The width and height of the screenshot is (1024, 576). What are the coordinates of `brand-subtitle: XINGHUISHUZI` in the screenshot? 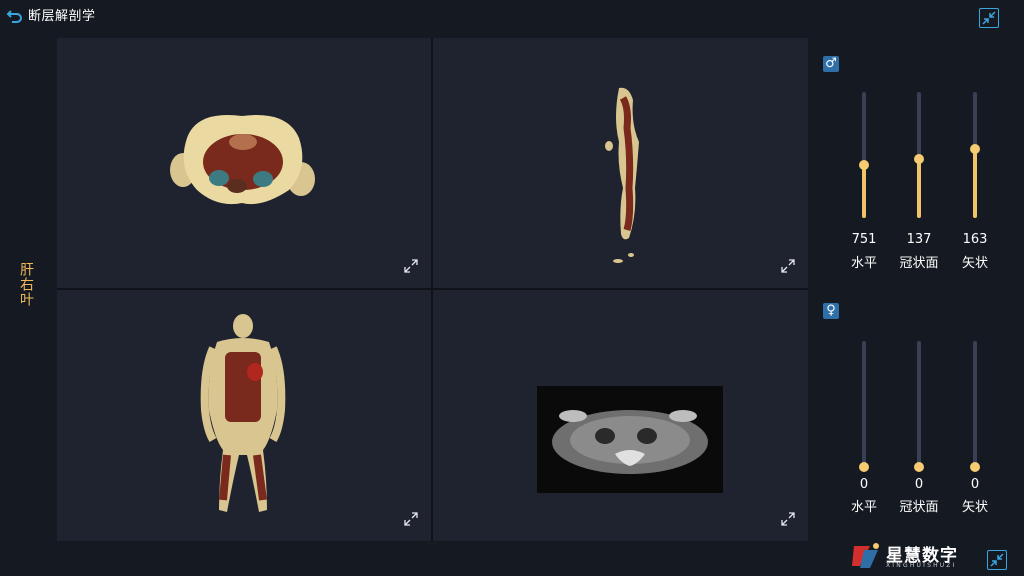 It's located at (921, 565).